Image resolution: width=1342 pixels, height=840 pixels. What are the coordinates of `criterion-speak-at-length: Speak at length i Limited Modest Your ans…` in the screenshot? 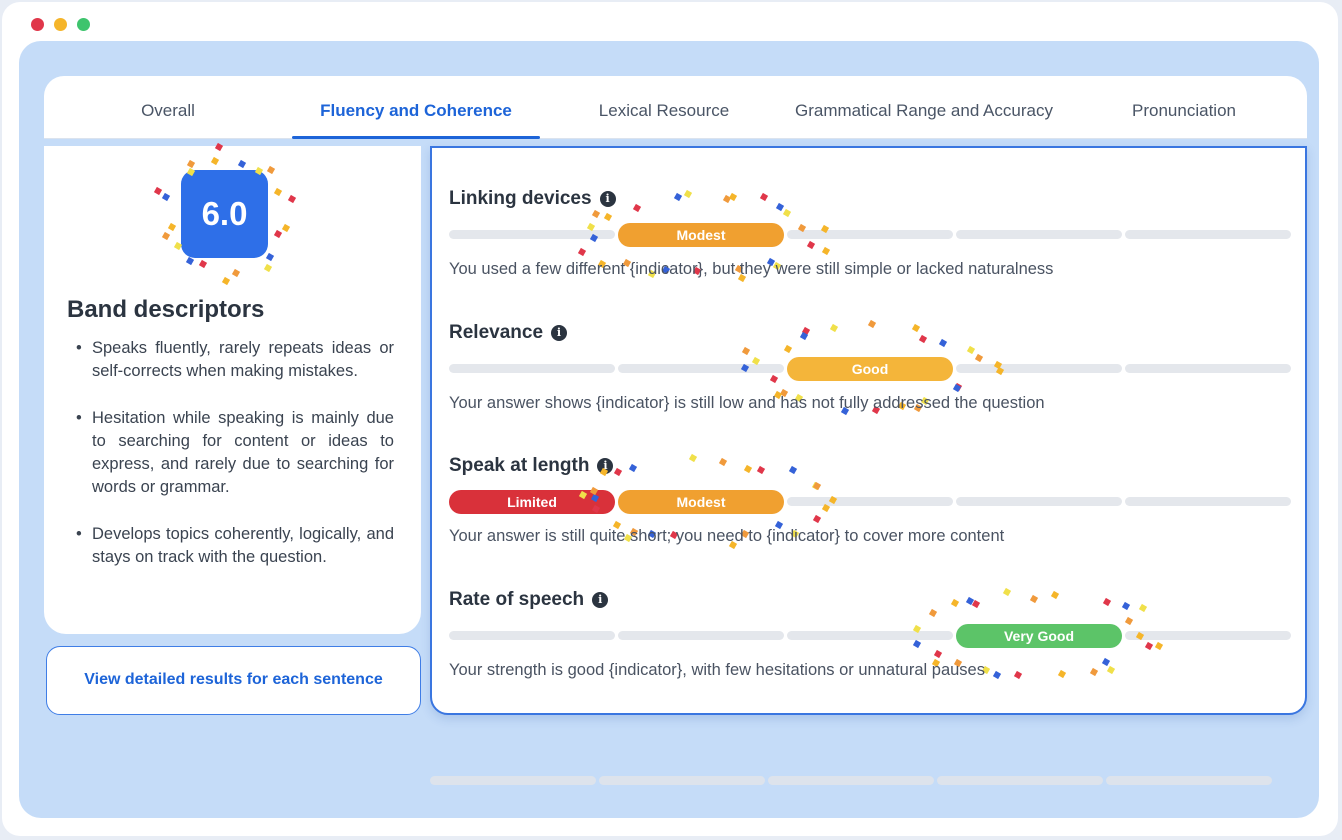 It's located at (871, 509).